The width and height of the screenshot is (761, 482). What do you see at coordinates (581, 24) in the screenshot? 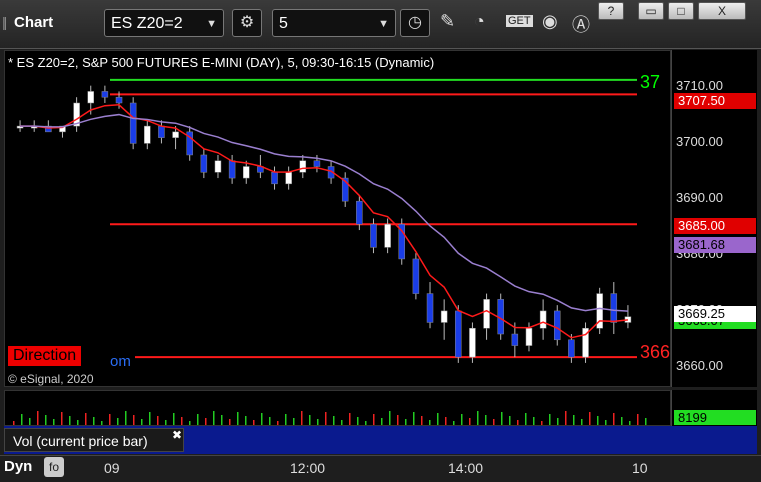
I see `alert-icon: Ⓐ` at bounding box center [581, 24].